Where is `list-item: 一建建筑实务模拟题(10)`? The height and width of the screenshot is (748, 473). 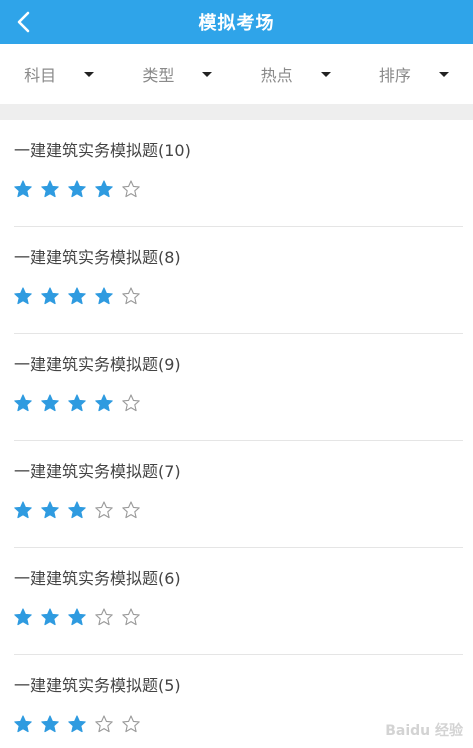 list-item: 一建建筑实务模拟题(10) is located at coordinates (238, 173).